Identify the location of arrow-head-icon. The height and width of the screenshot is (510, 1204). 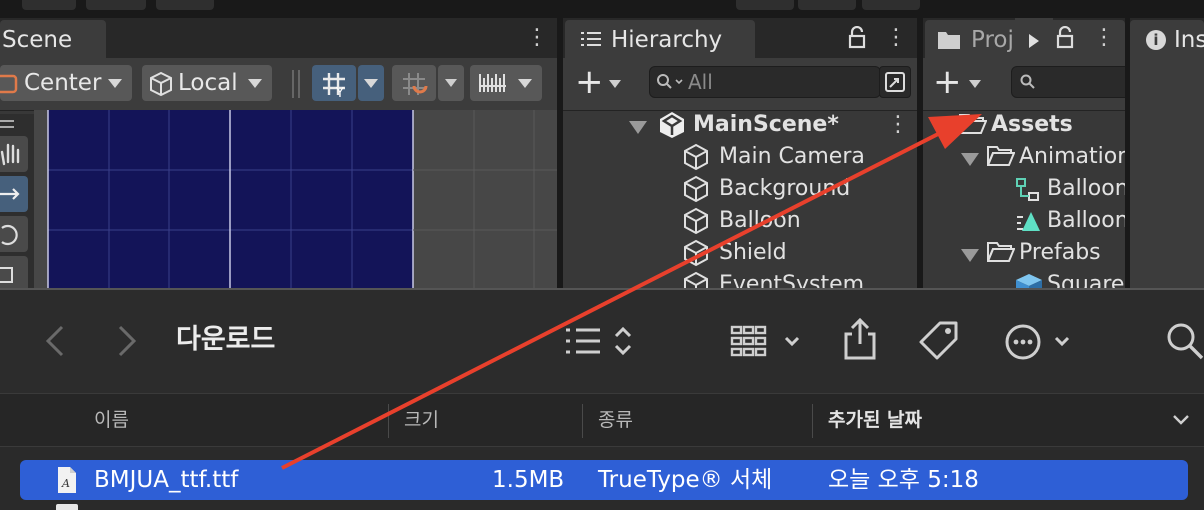
(955, 131).